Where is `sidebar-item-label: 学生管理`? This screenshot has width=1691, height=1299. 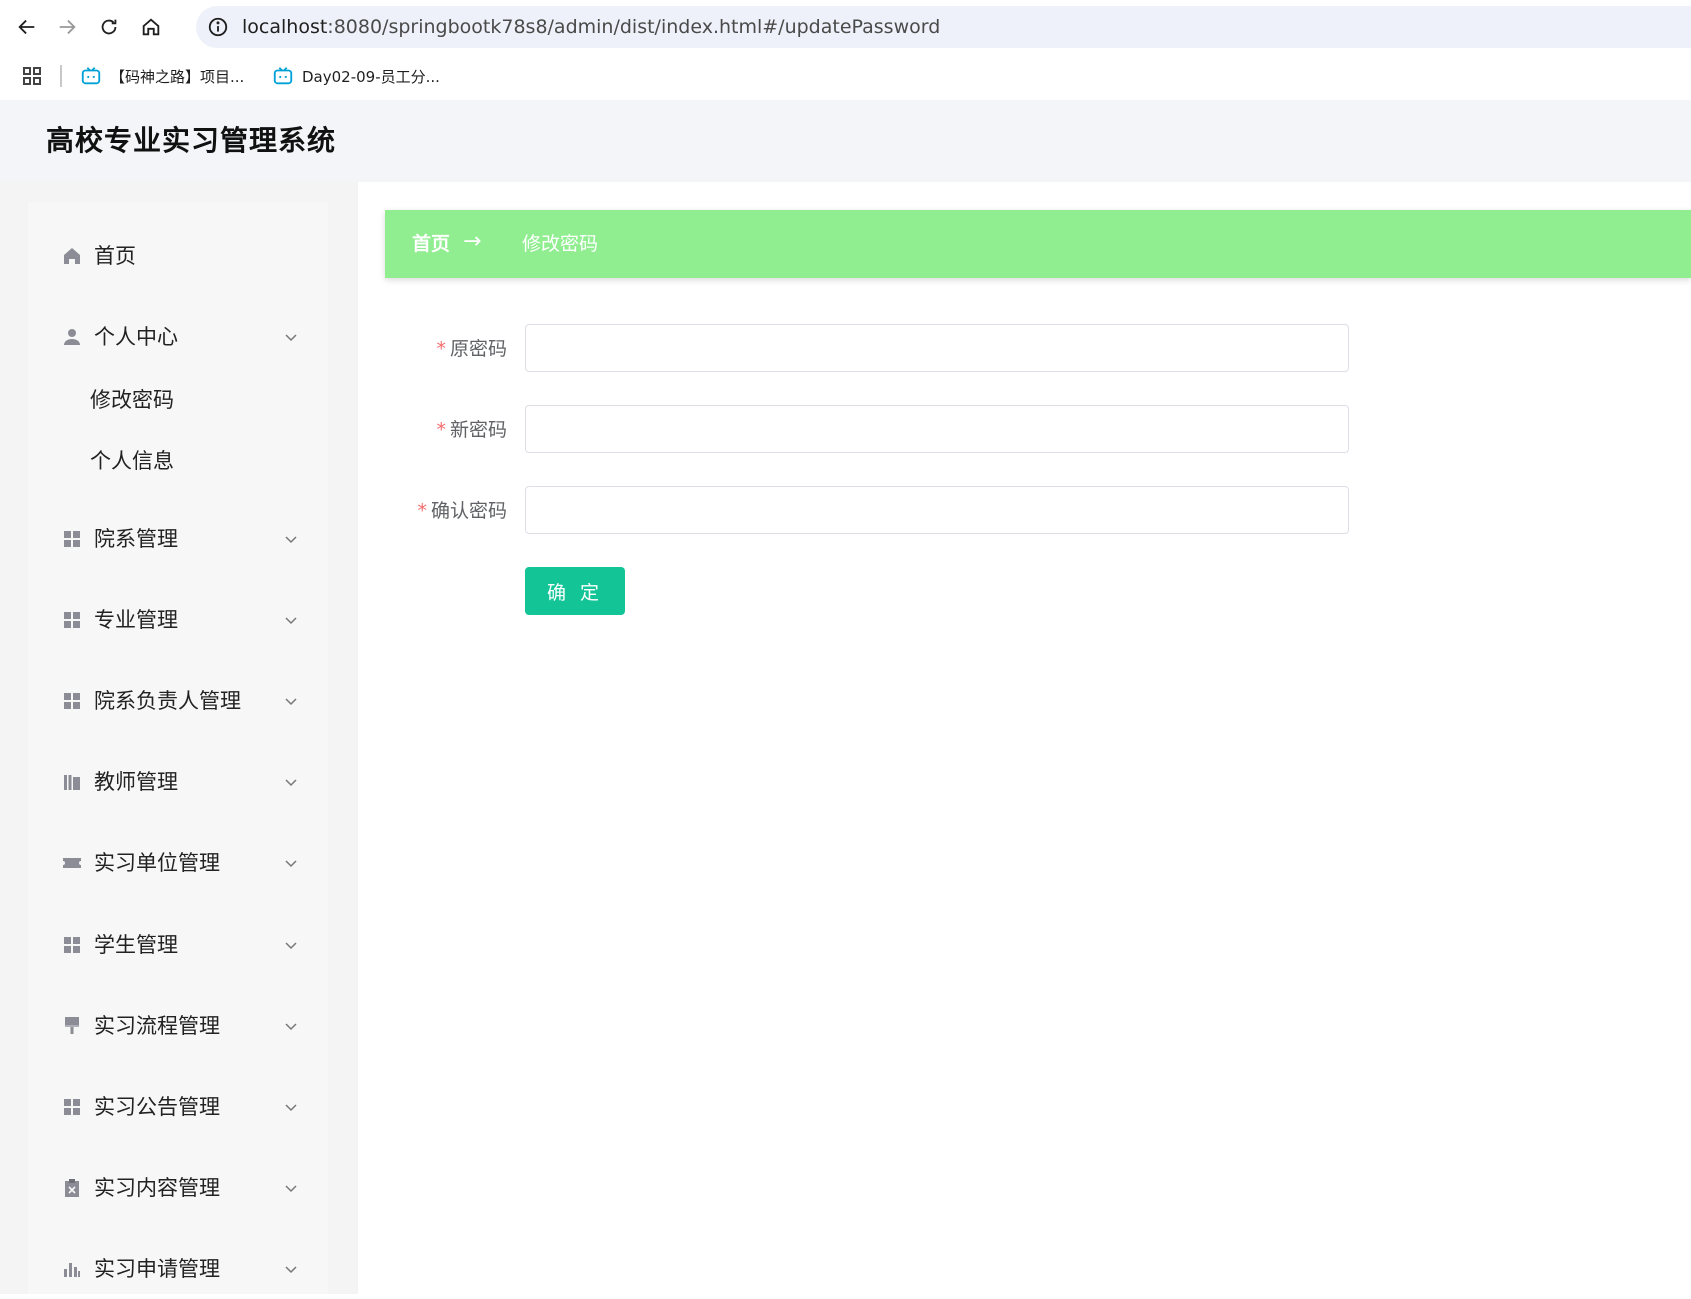 sidebar-item-label: 学生管理 is located at coordinates (136, 945).